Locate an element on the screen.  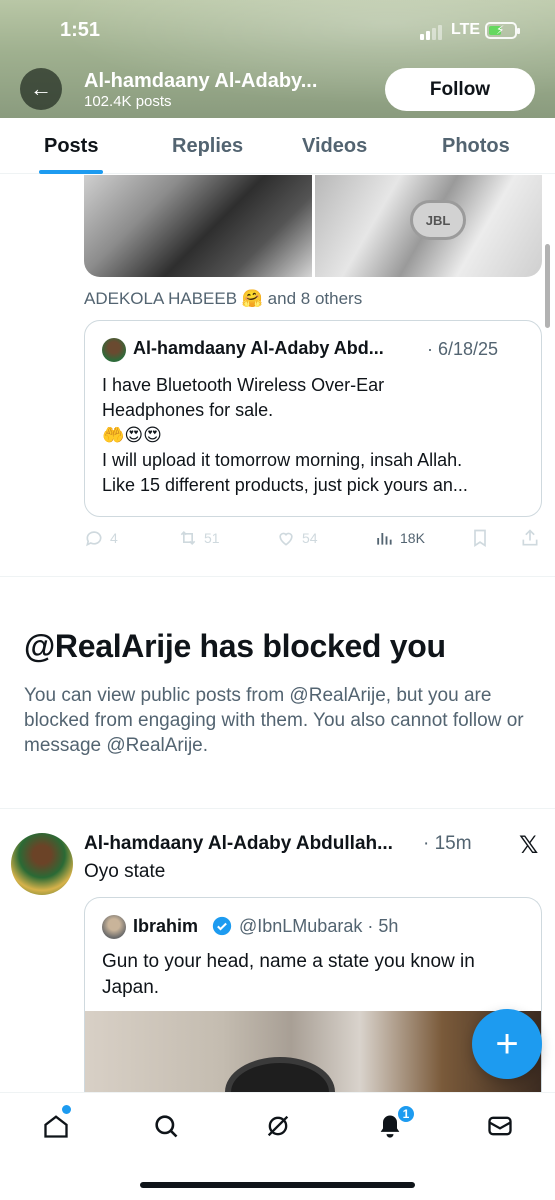
home-indicator is located at coordinates (277, 1185).